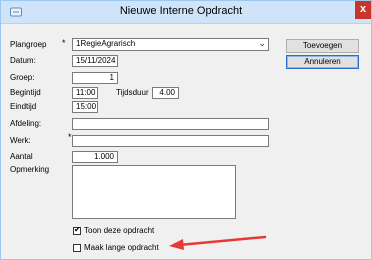  I want to click on werk-field, so click(170, 141).